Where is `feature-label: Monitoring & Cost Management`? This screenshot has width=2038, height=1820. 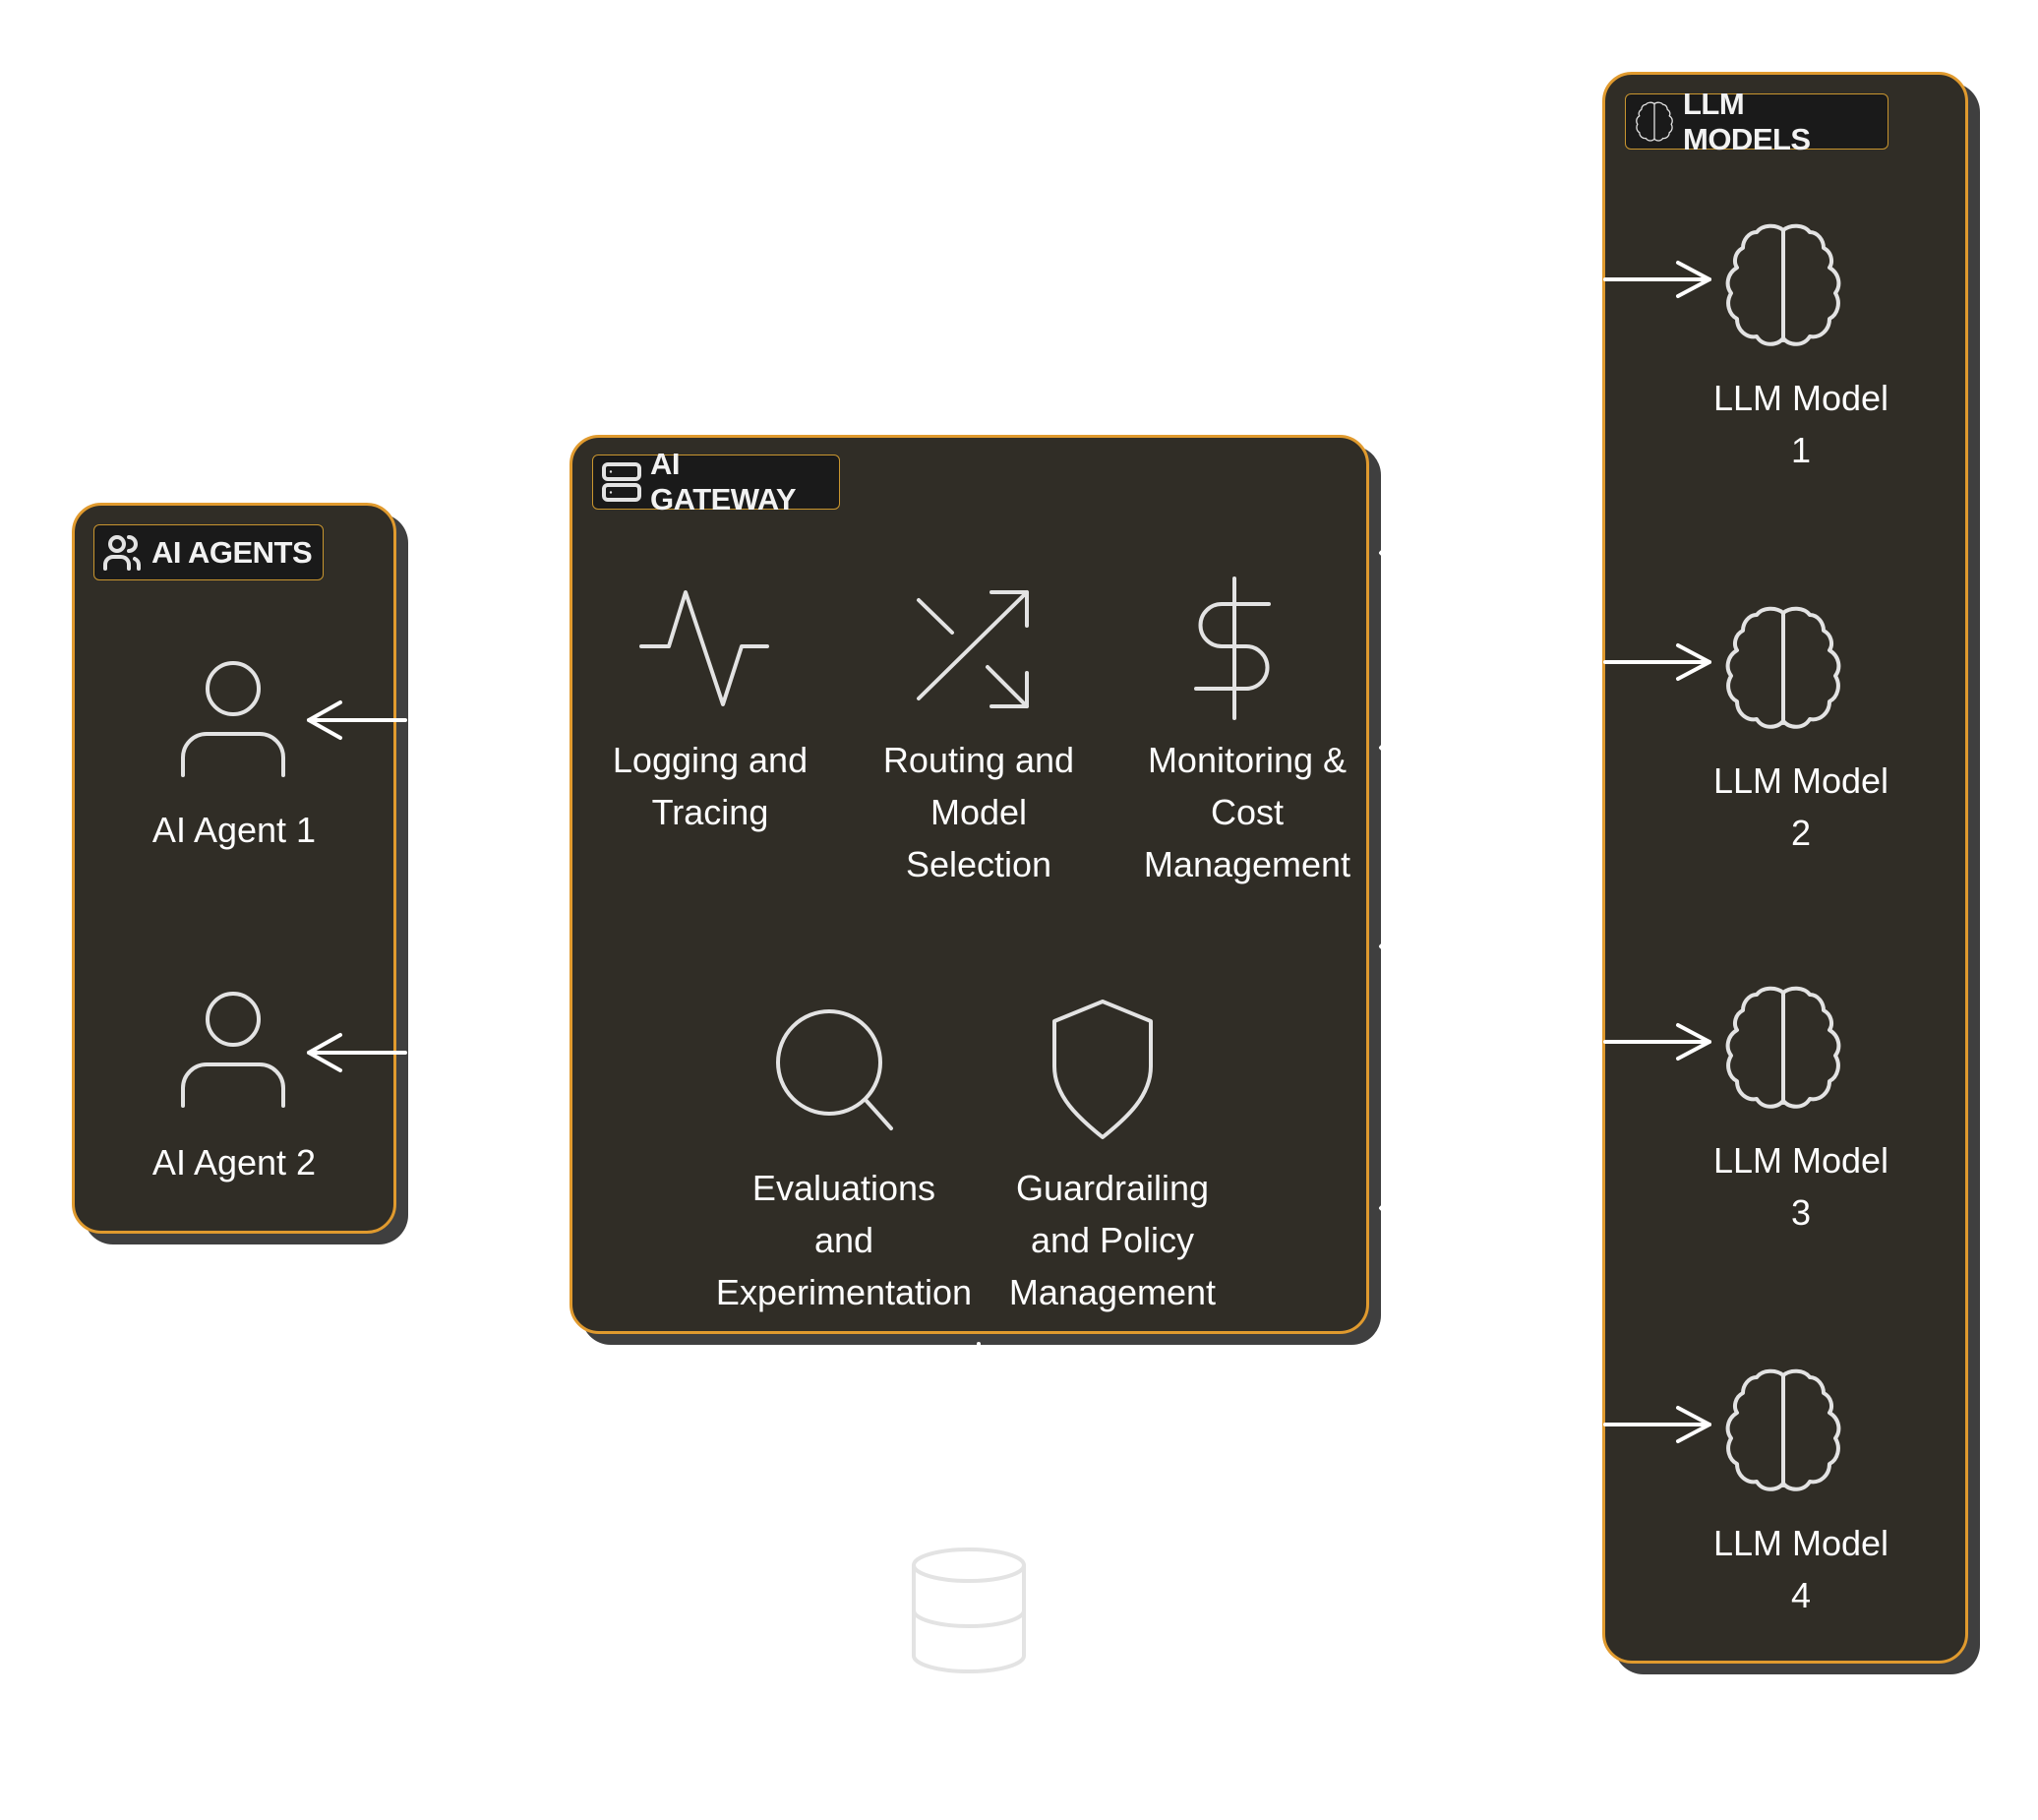
feature-label: Monitoring & Cost Management is located at coordinates (1247, 812).